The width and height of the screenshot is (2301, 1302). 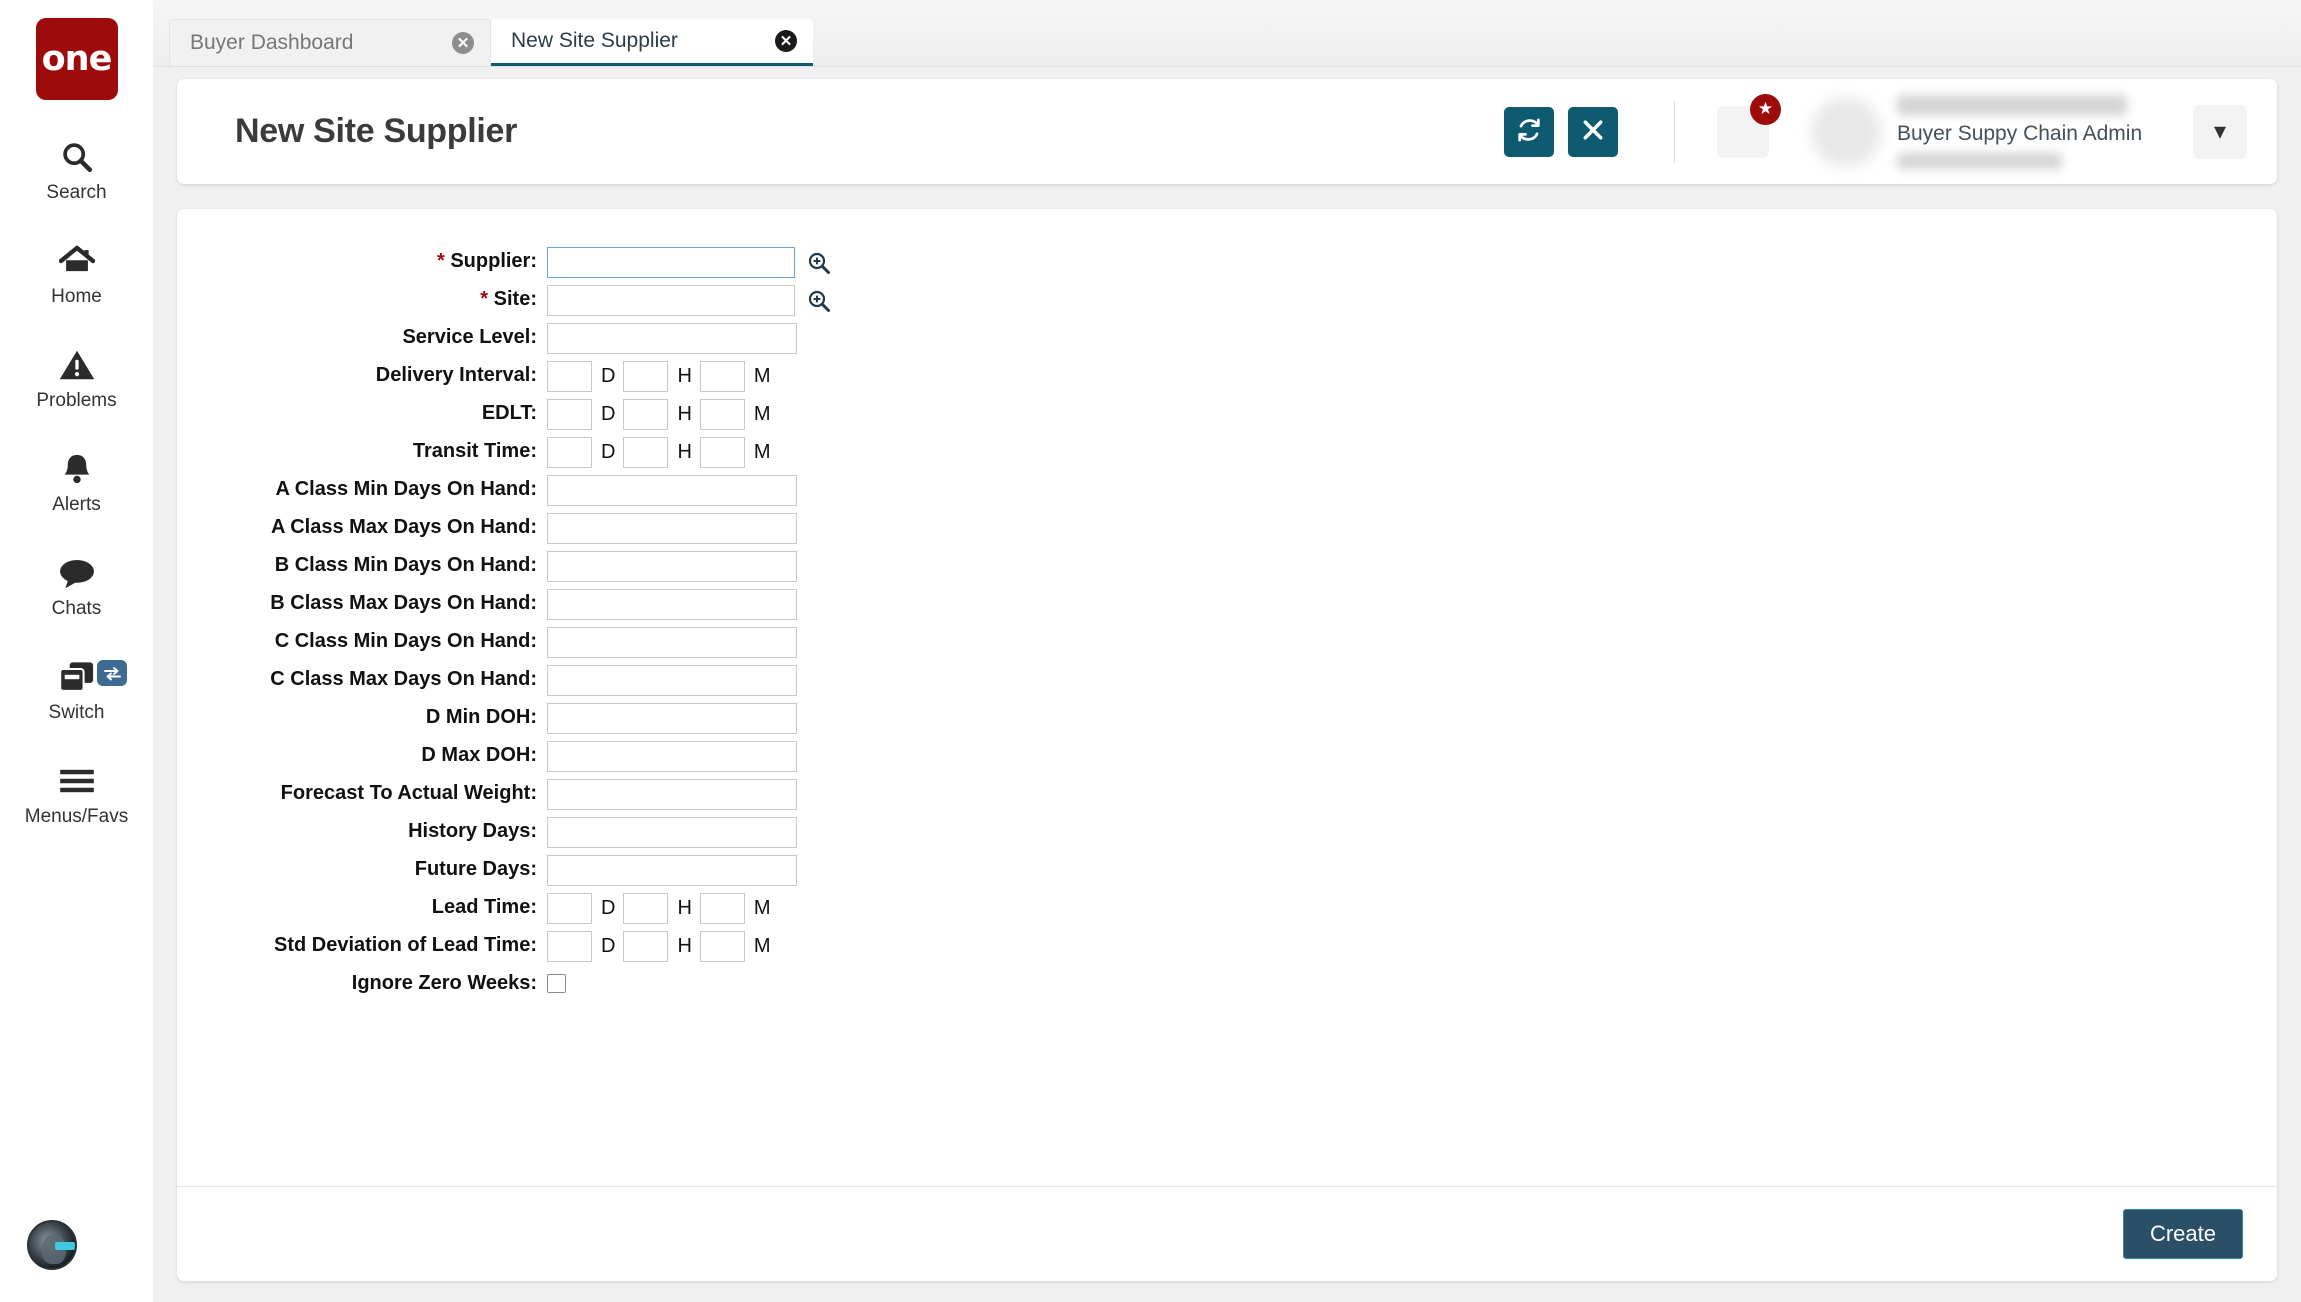 I want to click on ignore-zero-weeks-checkbox, so click(x=556, y=983).